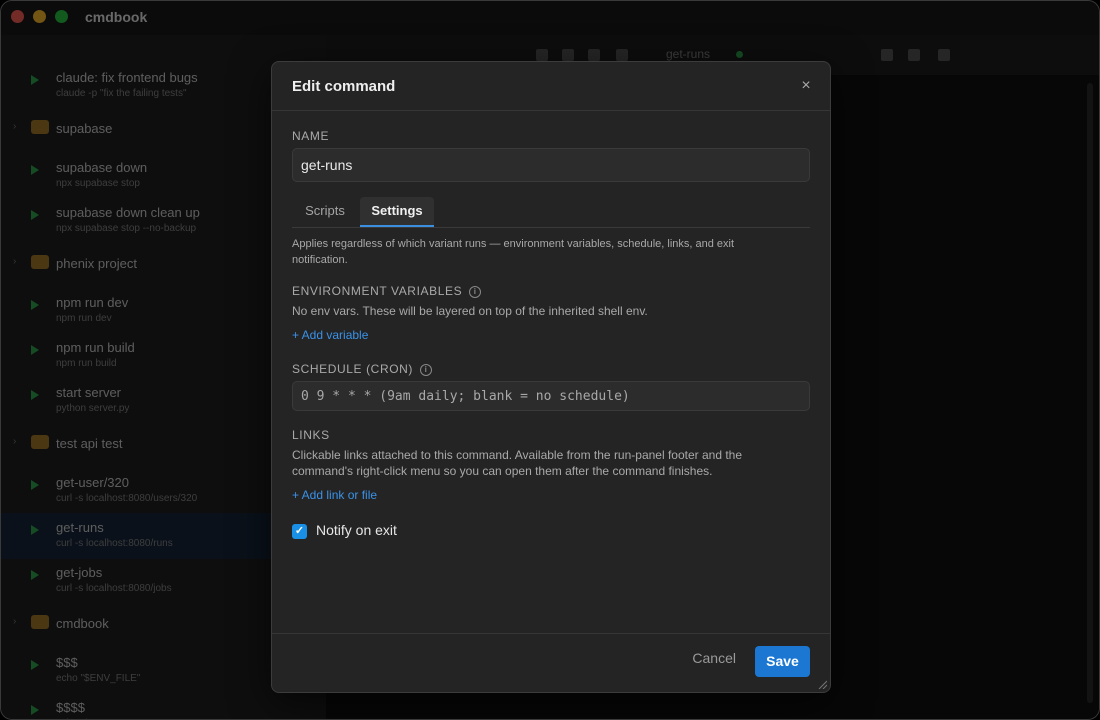  I want to click on env-vars-label: ENVIRONMENT VARIABLES, so click(377, 291).